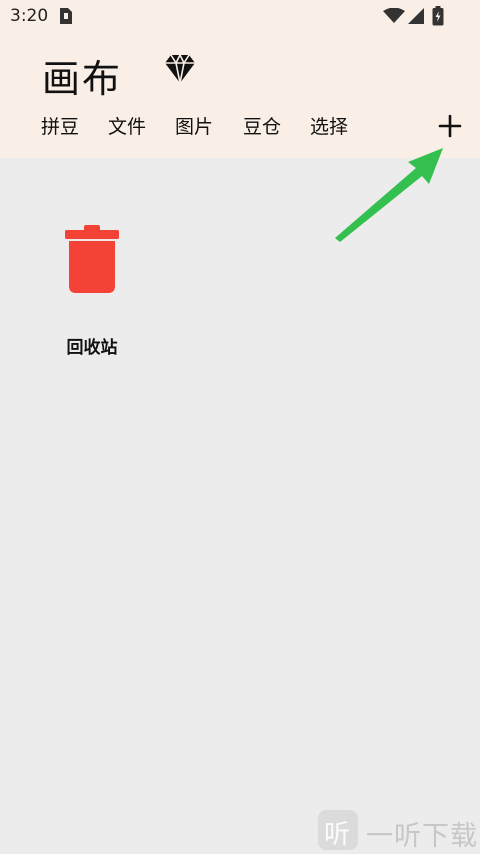  Describe the element at coordinates (29, 16) in the screenshot. I see `status-time: 3:20` at that location.